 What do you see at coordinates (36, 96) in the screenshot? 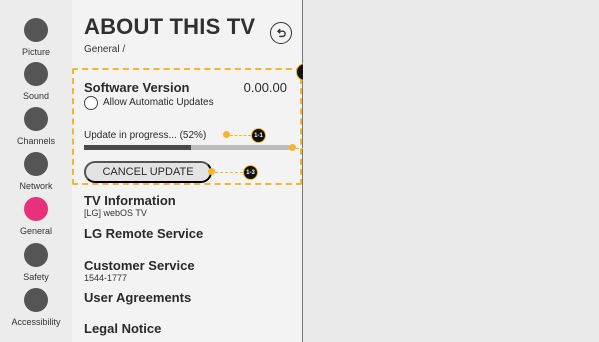
I see `category-label: Sound` at bounding box center [36, 96].